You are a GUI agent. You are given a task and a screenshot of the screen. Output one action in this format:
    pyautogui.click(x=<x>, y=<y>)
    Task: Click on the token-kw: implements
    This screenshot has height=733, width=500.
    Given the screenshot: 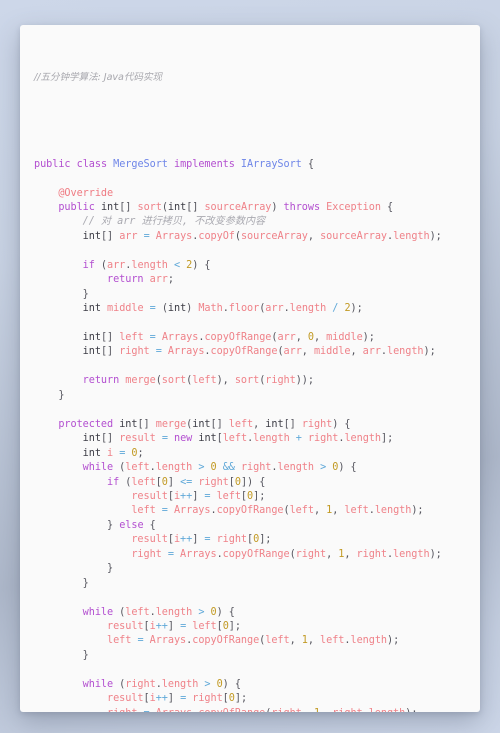 What is the action you would take?
    pyautogui.click(x=204, y=164)
    